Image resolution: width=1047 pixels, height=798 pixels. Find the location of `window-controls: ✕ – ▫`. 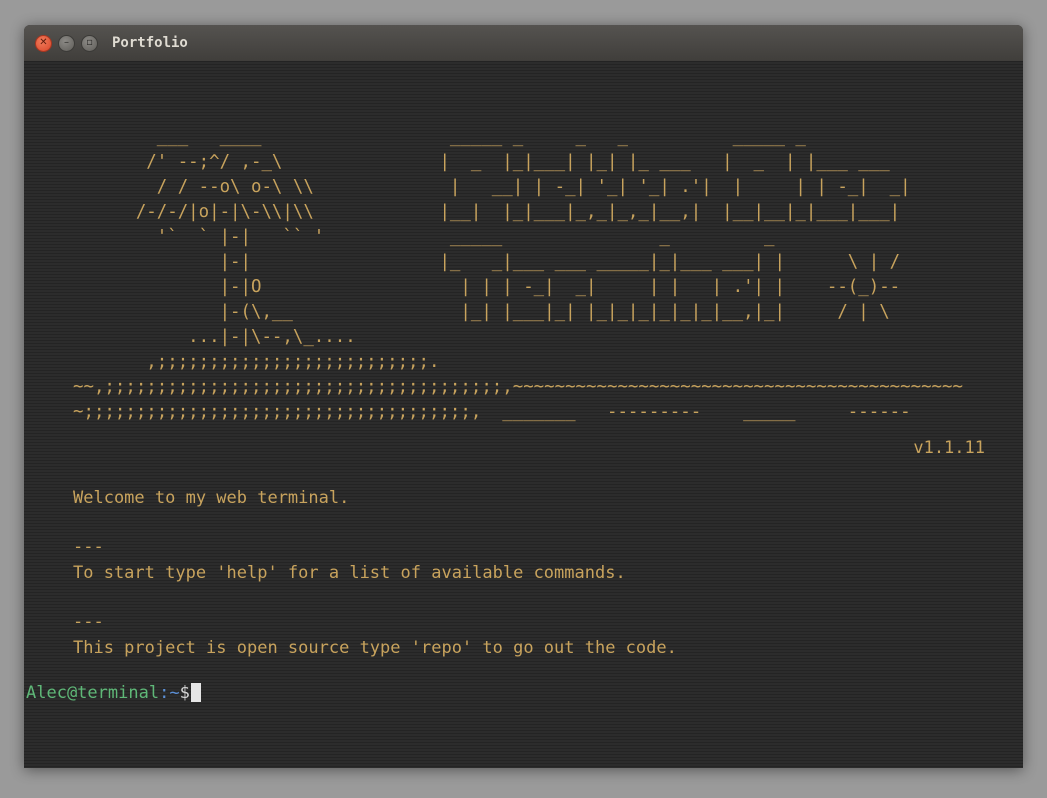

window-controls: ✕ – ▫ is located at coordinates (66, 43).